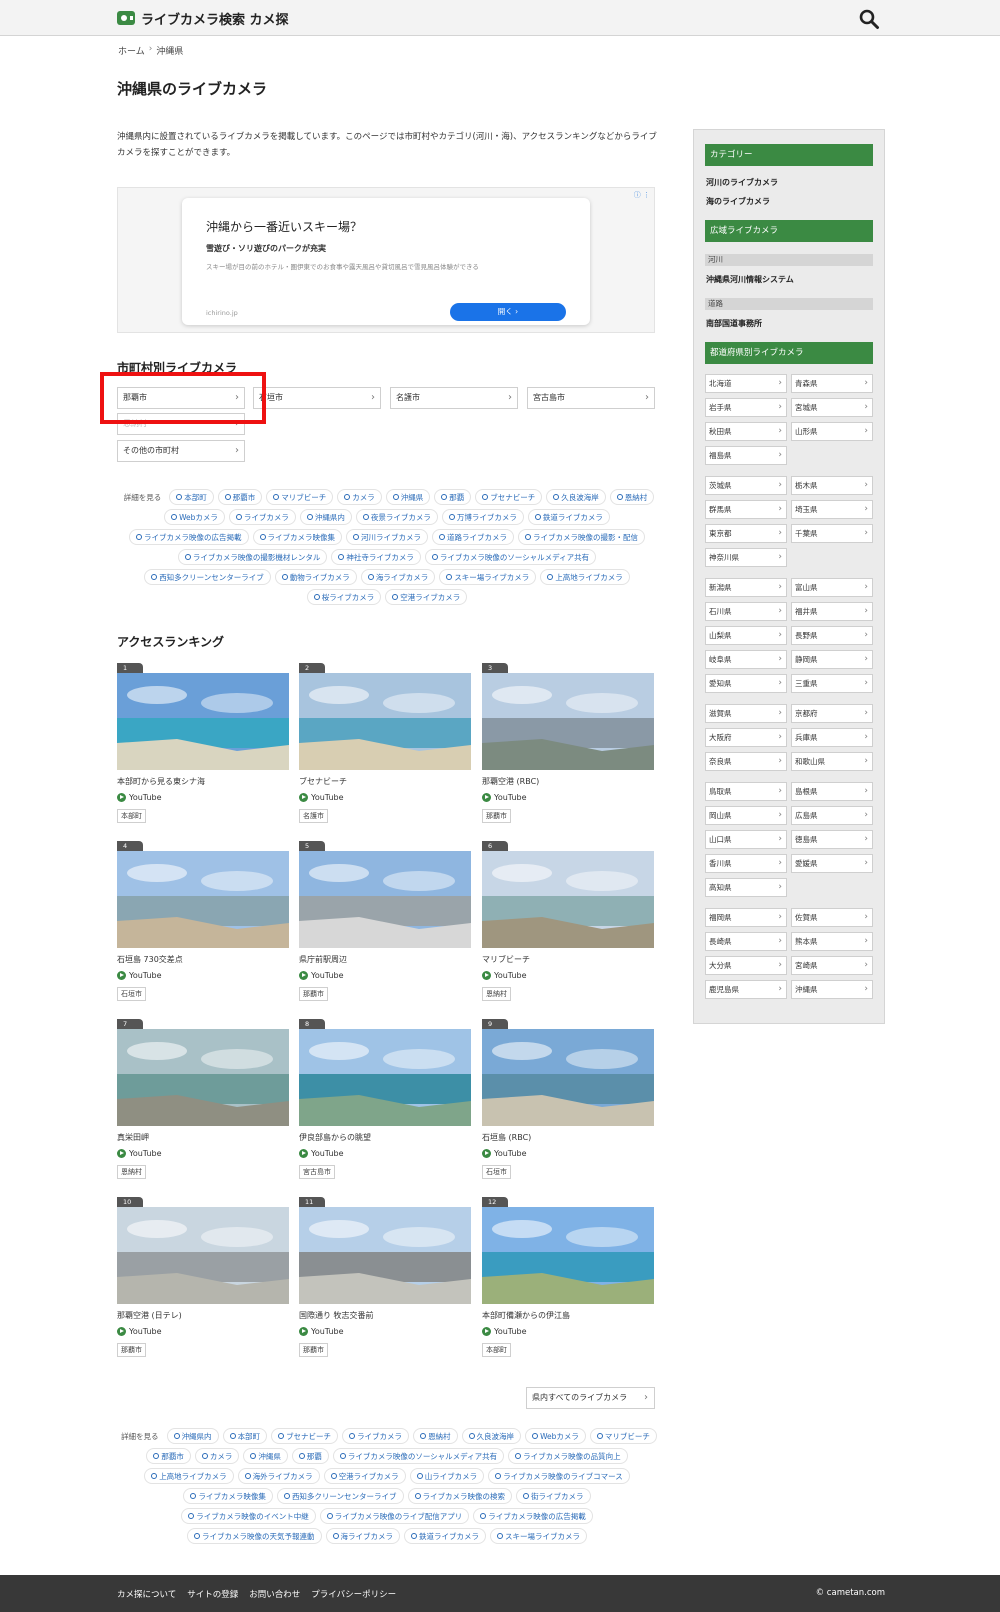 Image resolution: width=1000 pixels, height=1612 pixels. I want to click on prefecture-button: 静岡県, so click(832, 659).